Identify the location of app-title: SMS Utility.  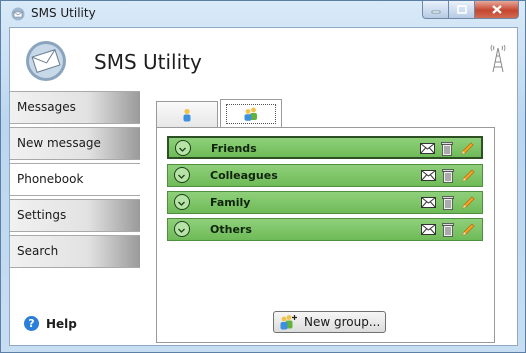
(148, 62).